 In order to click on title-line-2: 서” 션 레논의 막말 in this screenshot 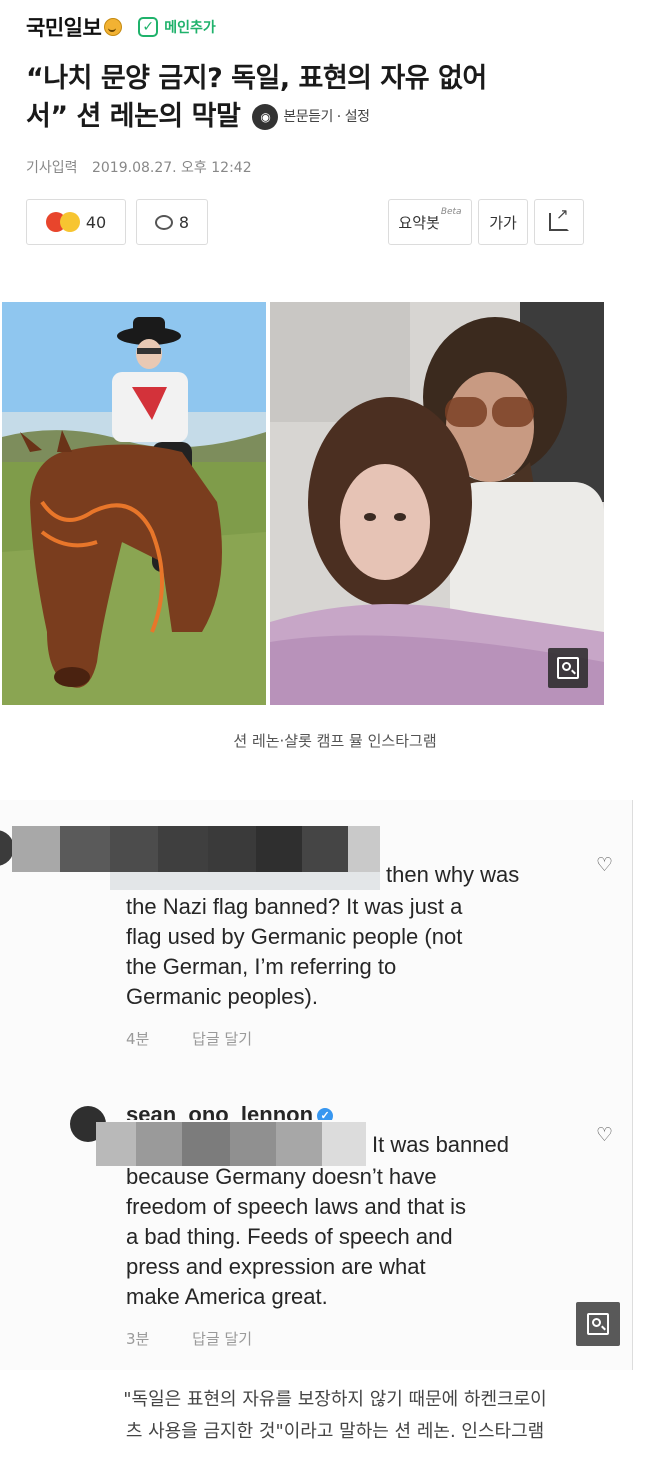, I will do `click(133, 116)`.